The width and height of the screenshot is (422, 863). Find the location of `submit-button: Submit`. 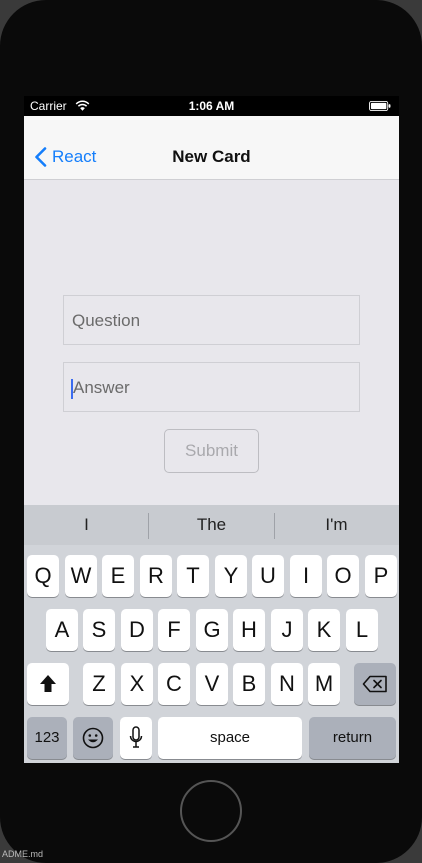

submit-button: Submit is located at coordinates (211, 451).